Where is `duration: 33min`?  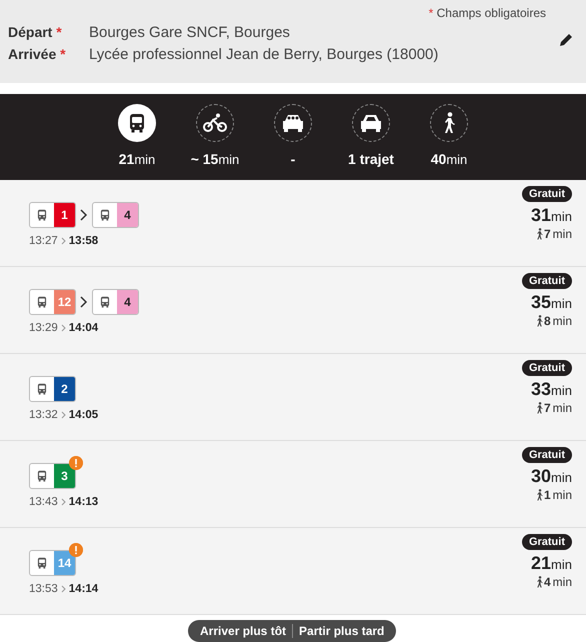 duration: 33min is located at coordinates (551, 390).